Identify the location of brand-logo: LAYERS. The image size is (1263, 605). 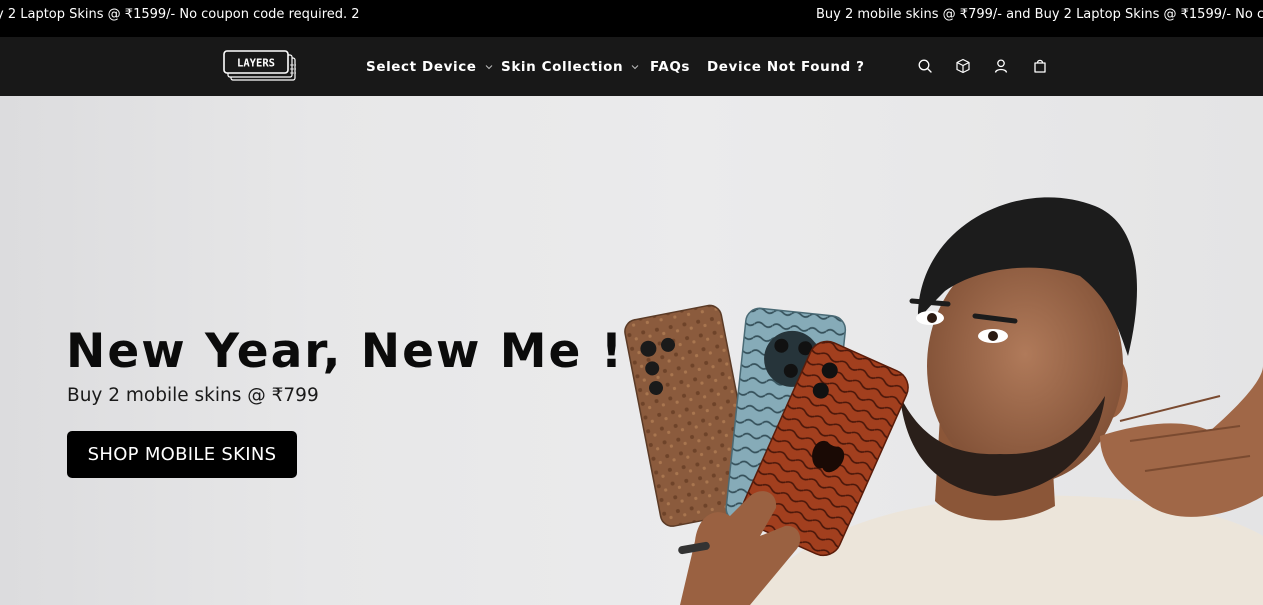
(260, 66).